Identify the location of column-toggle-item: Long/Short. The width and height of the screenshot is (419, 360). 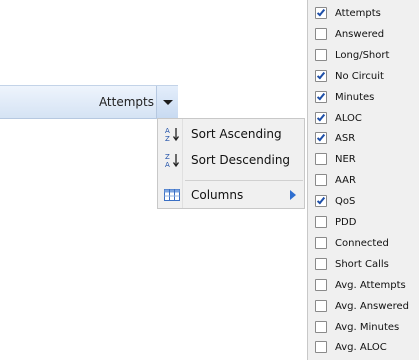
(363, 55).